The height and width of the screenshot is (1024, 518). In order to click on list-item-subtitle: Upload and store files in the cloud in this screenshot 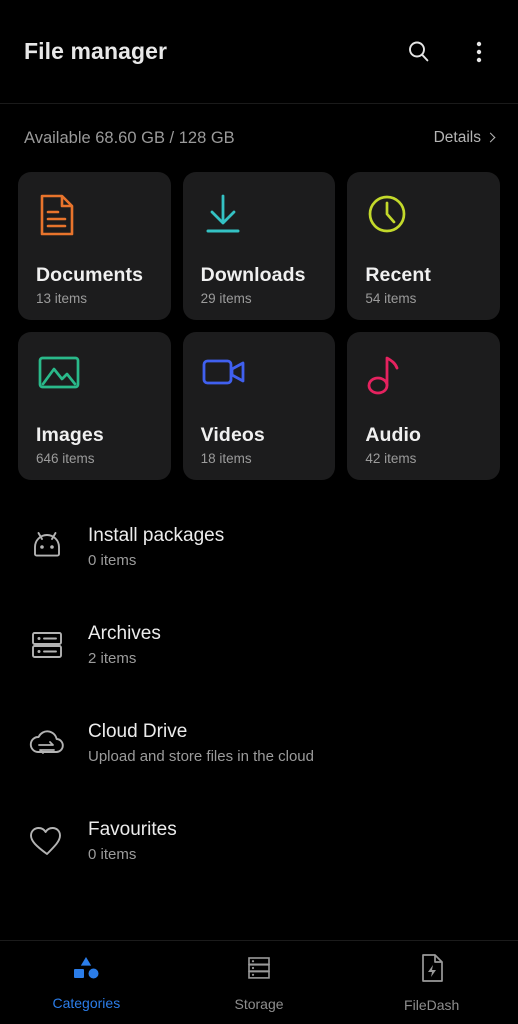, I will do `click(201, 756)`.